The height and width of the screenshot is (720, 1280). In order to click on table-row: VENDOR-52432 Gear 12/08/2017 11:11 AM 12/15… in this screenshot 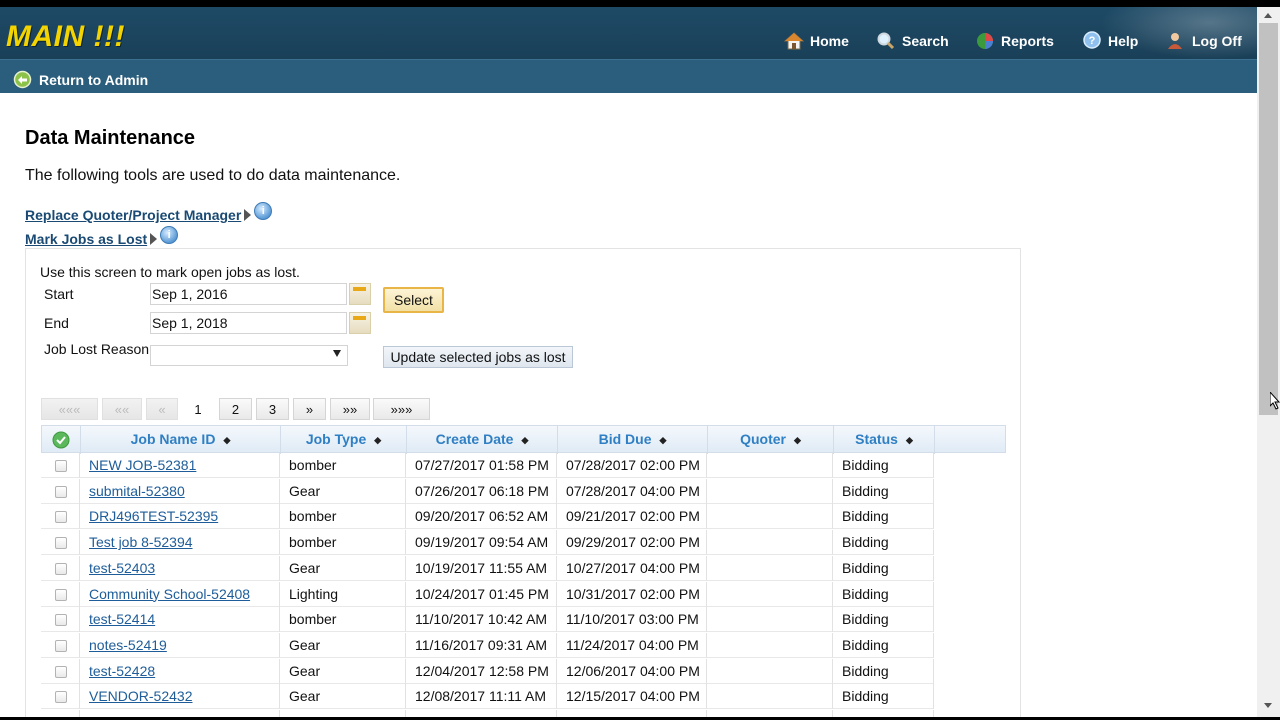, I will do `click(487, 697)`.